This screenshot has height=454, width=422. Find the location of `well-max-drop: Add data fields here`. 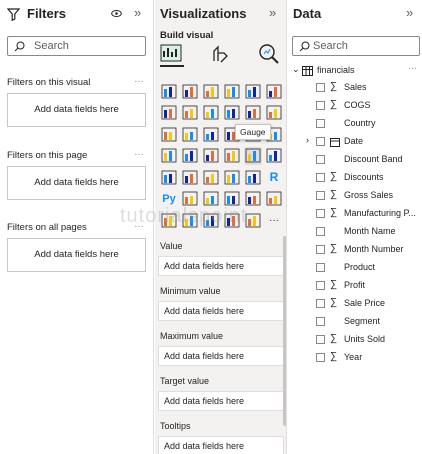

well-max-drop: Add data fields here is located at coordinates (221, 356).